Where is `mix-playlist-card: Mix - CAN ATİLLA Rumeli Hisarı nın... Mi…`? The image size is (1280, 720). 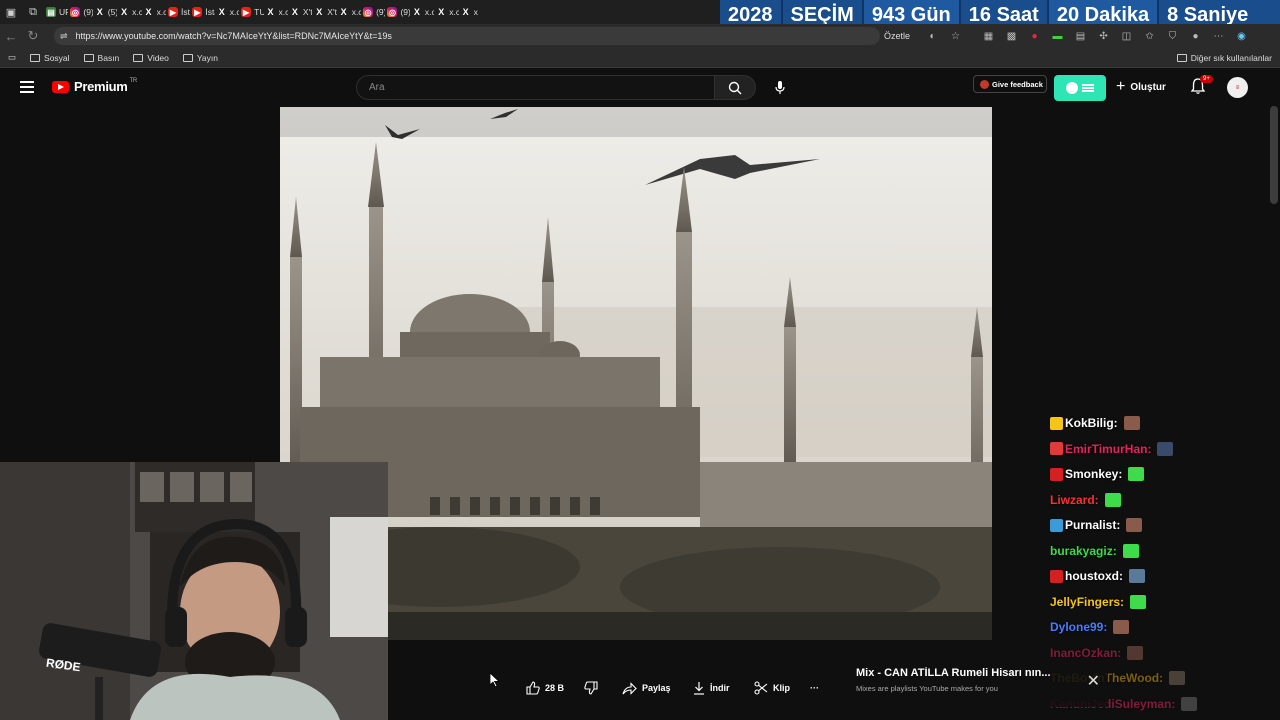
mix-playlist-card: Mix - CAN ATİLLA Rumeli Hisarı nın... Mi… is located at coordinates (977, 682).